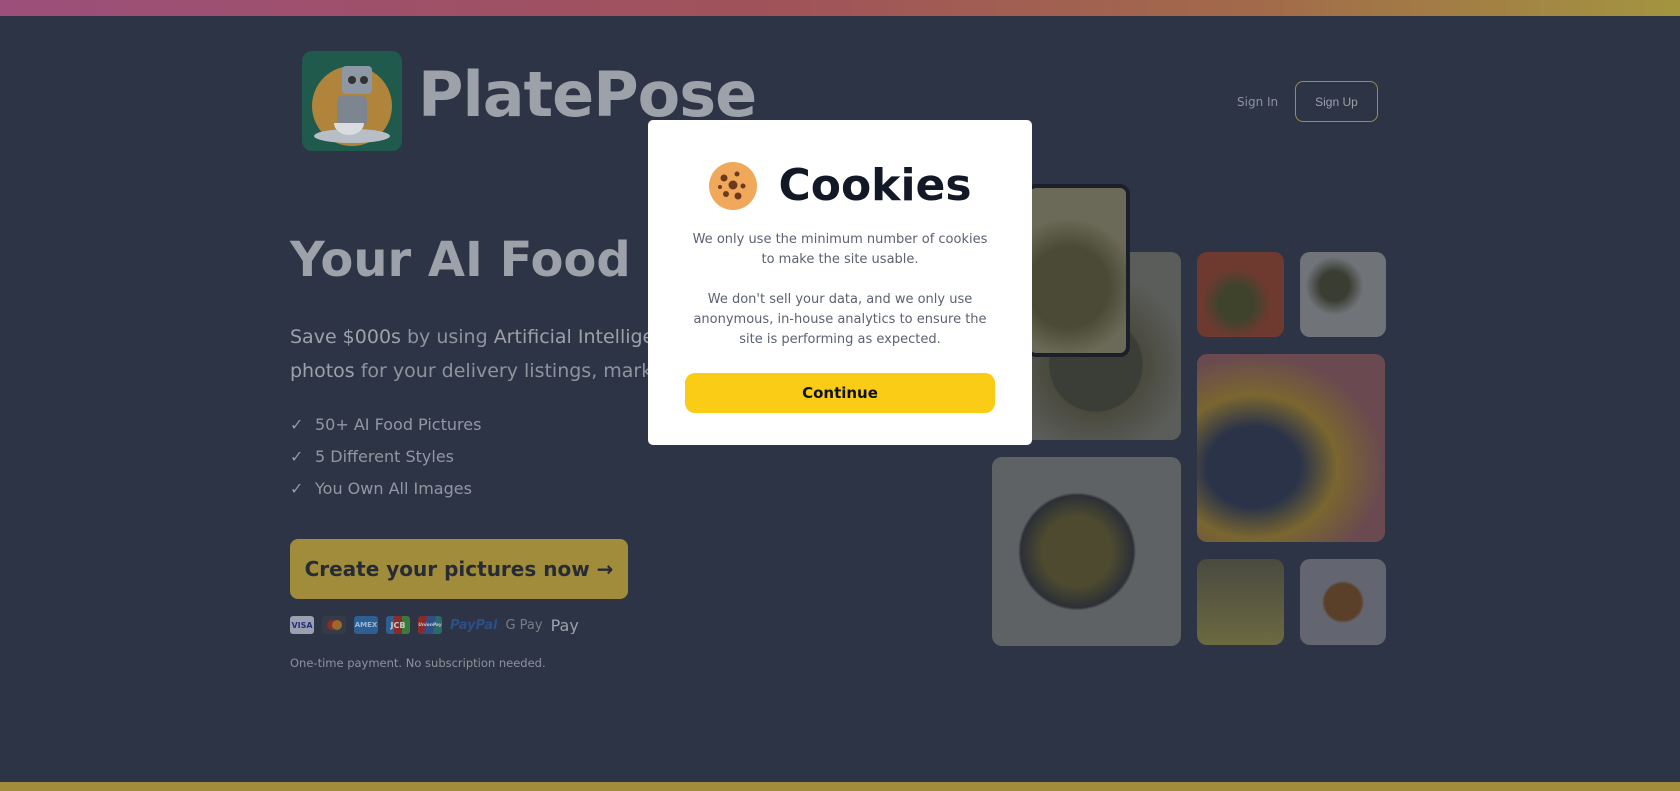 This screenshot has height=791, width=1680. I want to click on google-pay-icon: G Pay, so click(524, 625).